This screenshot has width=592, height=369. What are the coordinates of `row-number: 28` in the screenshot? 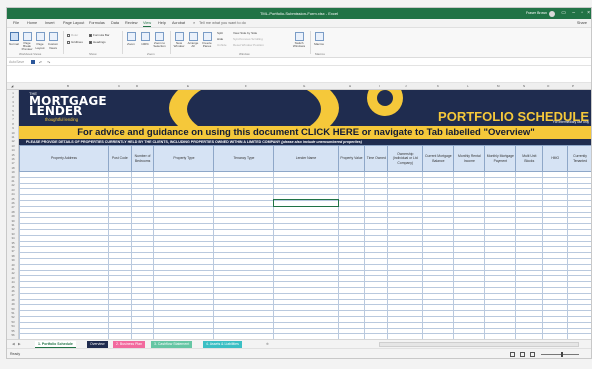 It's located at (13, 212).